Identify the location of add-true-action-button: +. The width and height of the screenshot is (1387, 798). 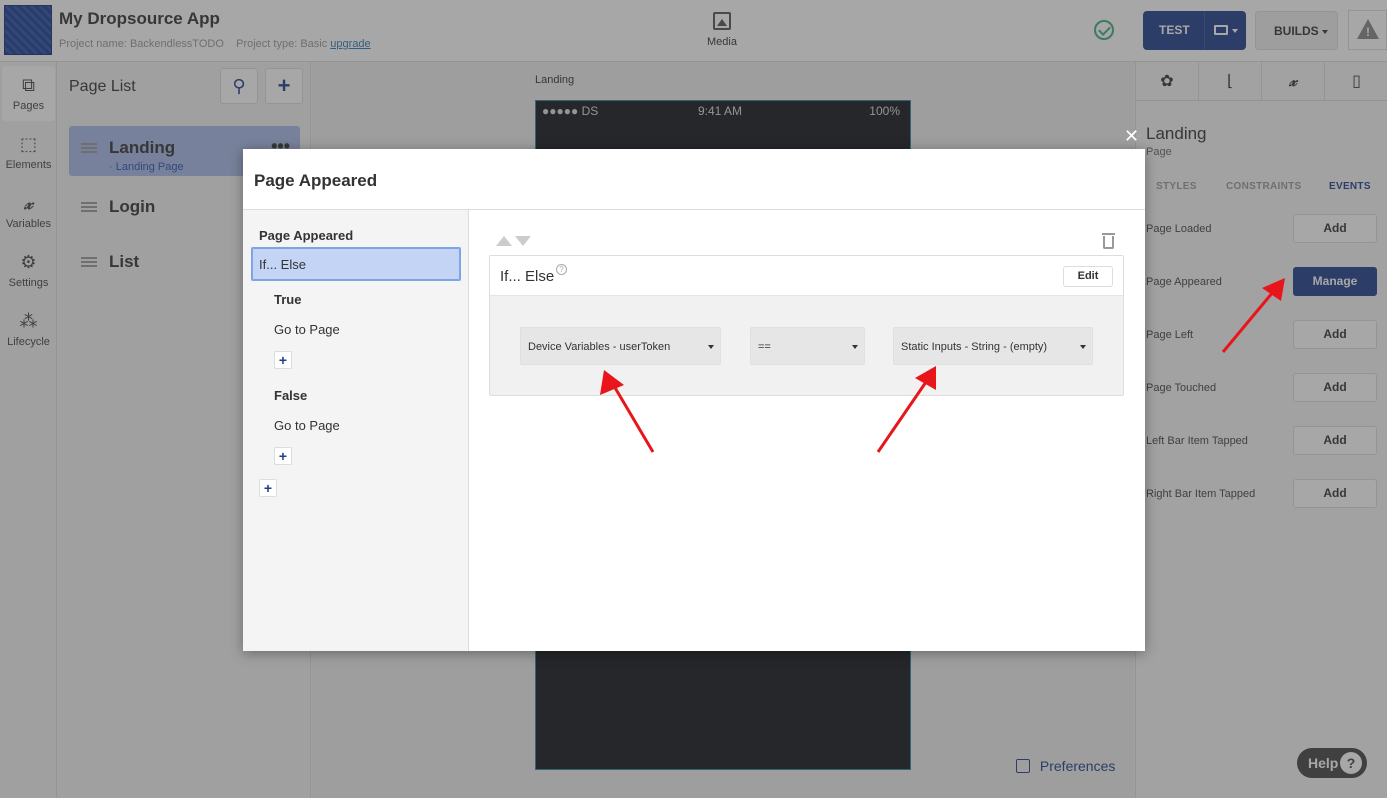
(283, 360).